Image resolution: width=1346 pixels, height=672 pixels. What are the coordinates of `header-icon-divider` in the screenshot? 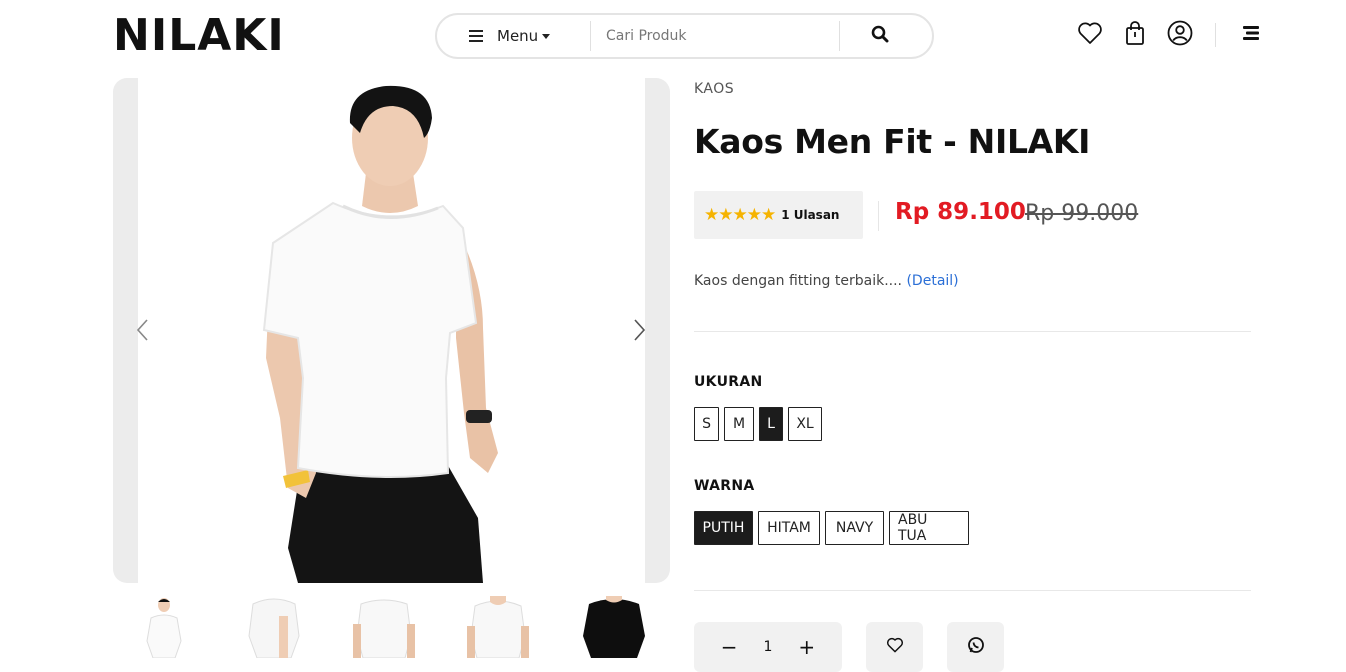 It's located at (1215, 35).